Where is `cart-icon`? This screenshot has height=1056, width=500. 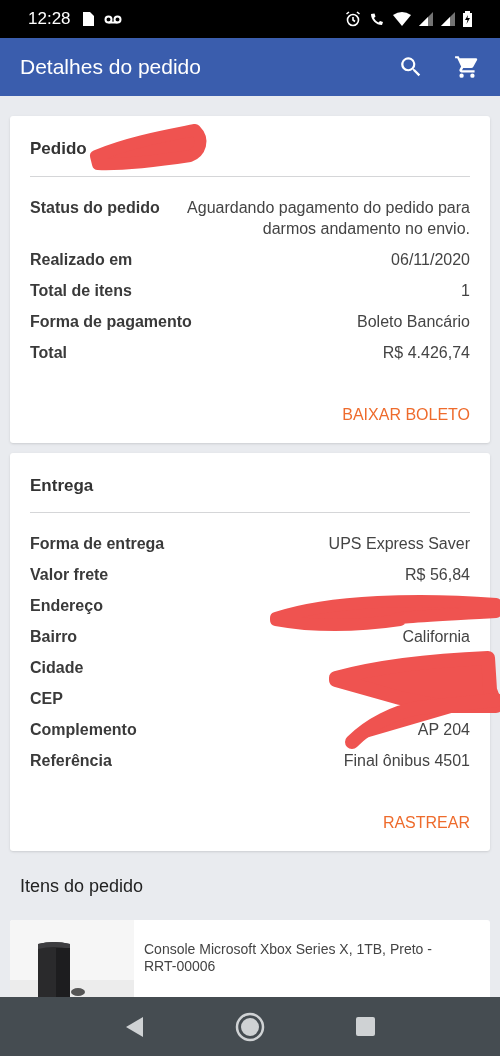
cart-icon is located at coordinates (467, 67).